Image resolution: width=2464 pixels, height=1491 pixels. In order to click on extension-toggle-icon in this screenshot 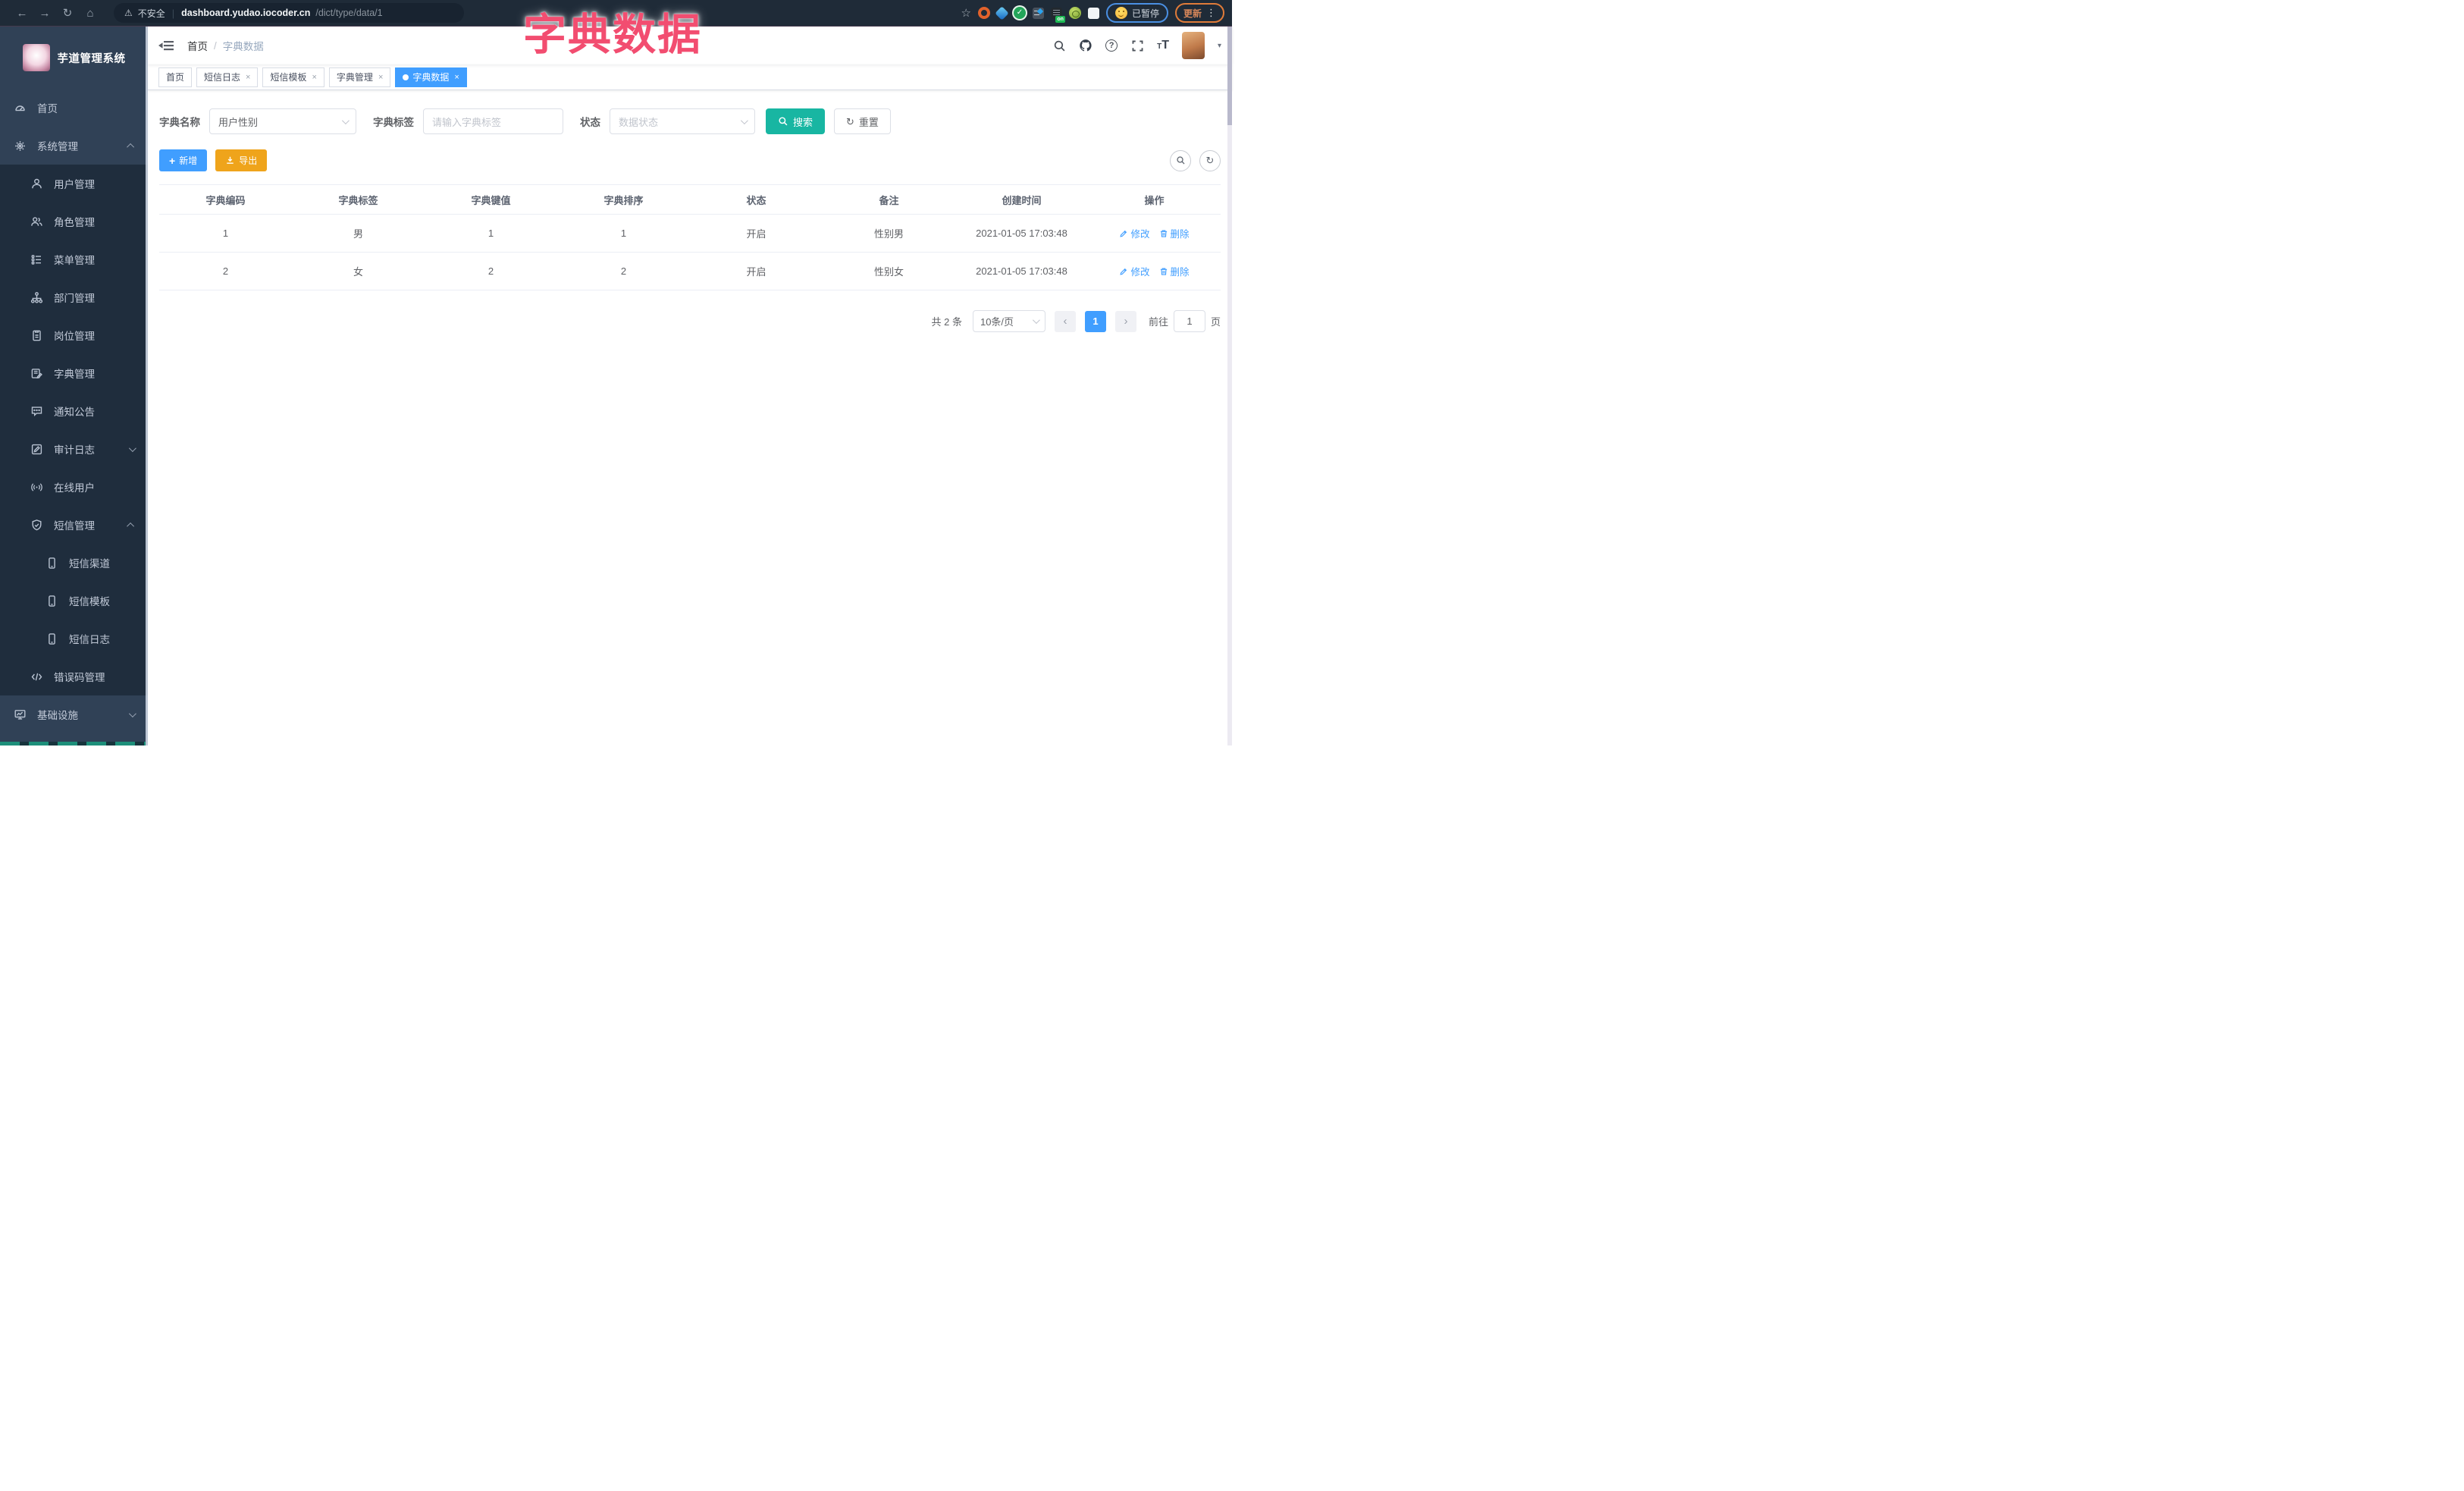, I will do `click(1038, 13)`.